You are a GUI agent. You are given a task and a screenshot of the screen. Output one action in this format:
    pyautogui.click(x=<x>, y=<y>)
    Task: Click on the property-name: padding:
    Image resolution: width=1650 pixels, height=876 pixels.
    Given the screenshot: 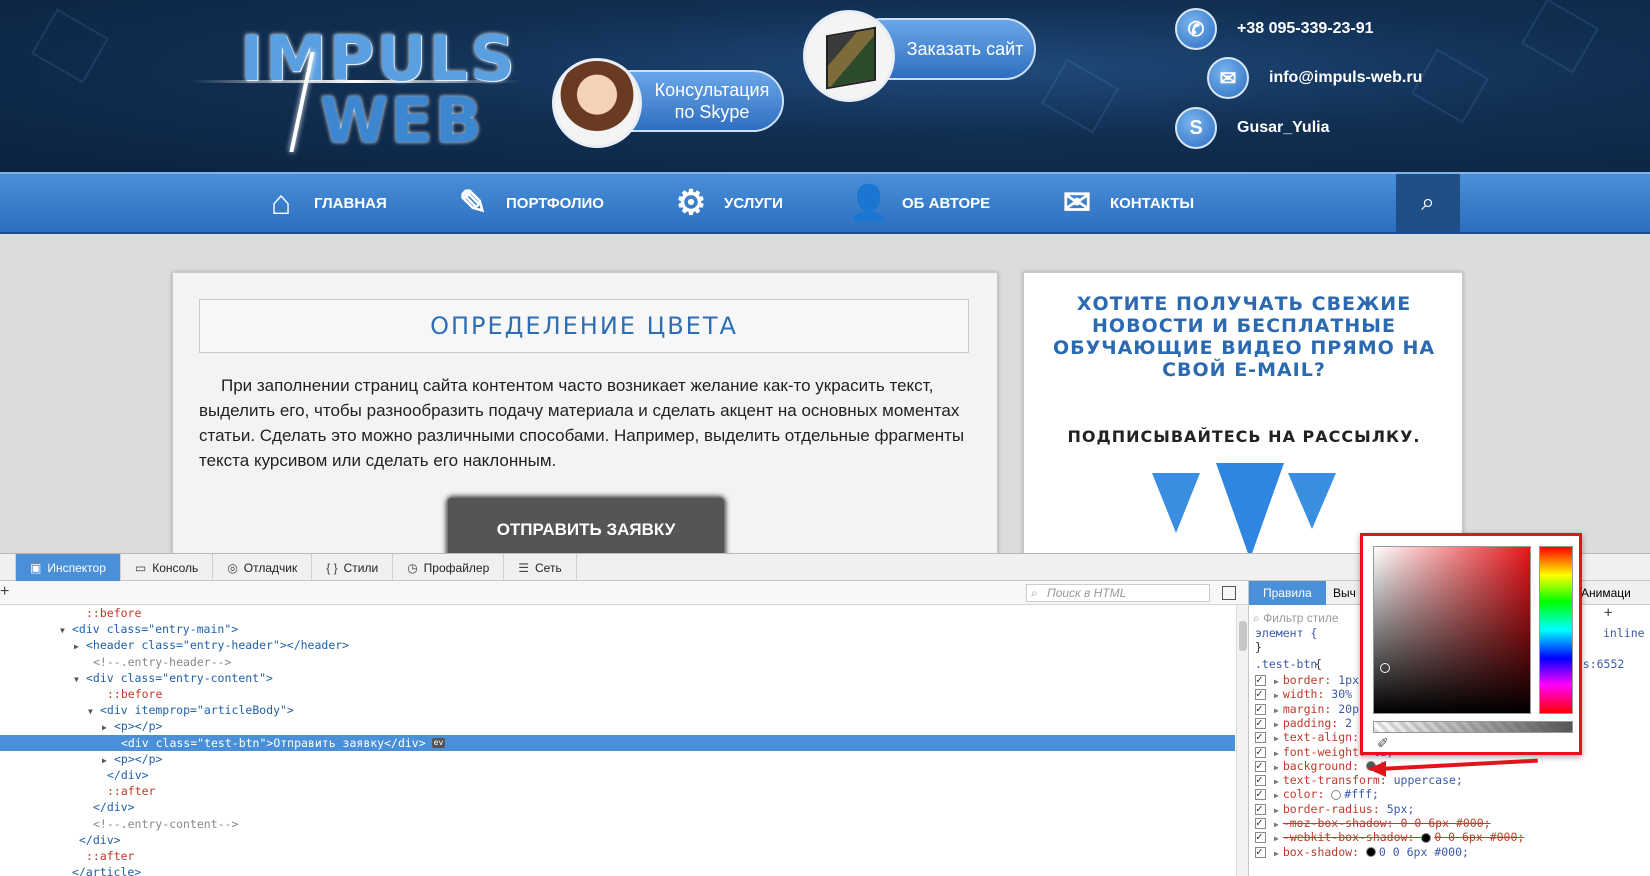 What is the action you would take?
    pyautogui.click(x=1314, y=723)
    